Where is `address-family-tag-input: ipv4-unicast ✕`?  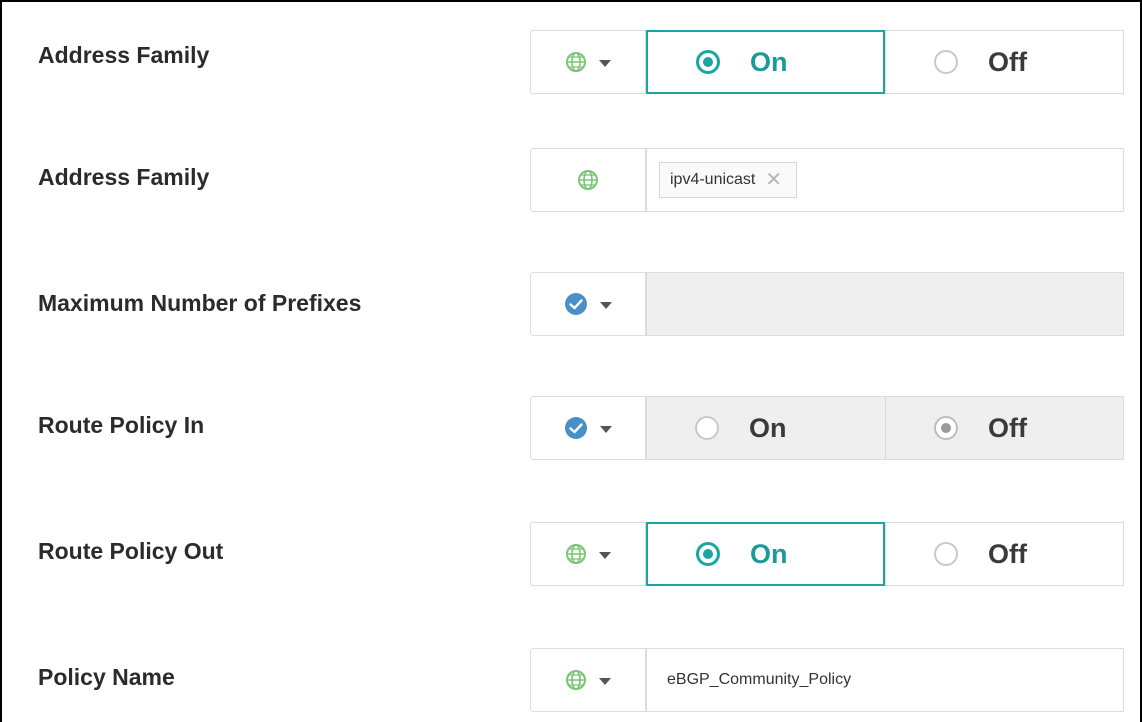
address-family-tag-input: ipv4-unicast ✕ is located at coordinates (885, 180).